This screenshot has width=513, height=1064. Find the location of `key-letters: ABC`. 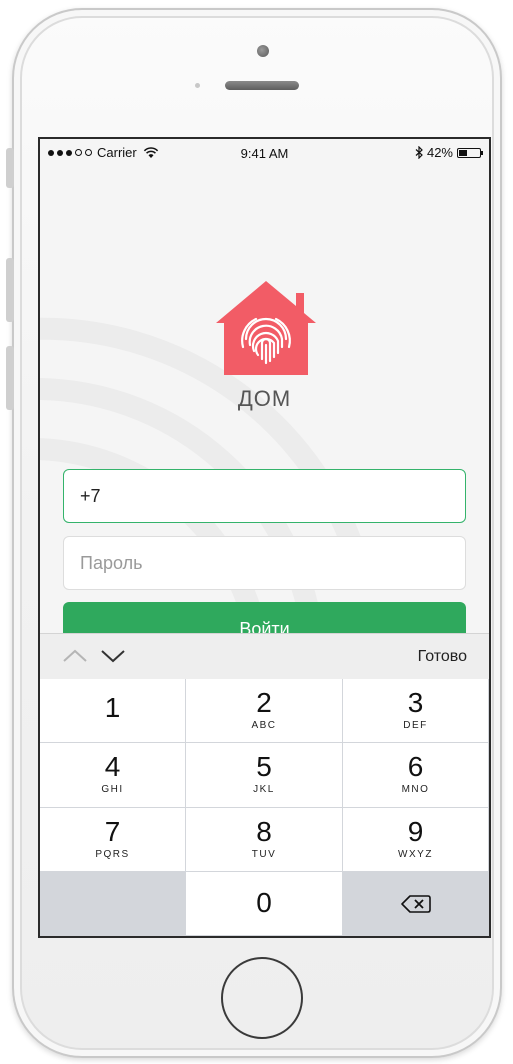

key-letters: ABC is located at coordinates (264, 725).